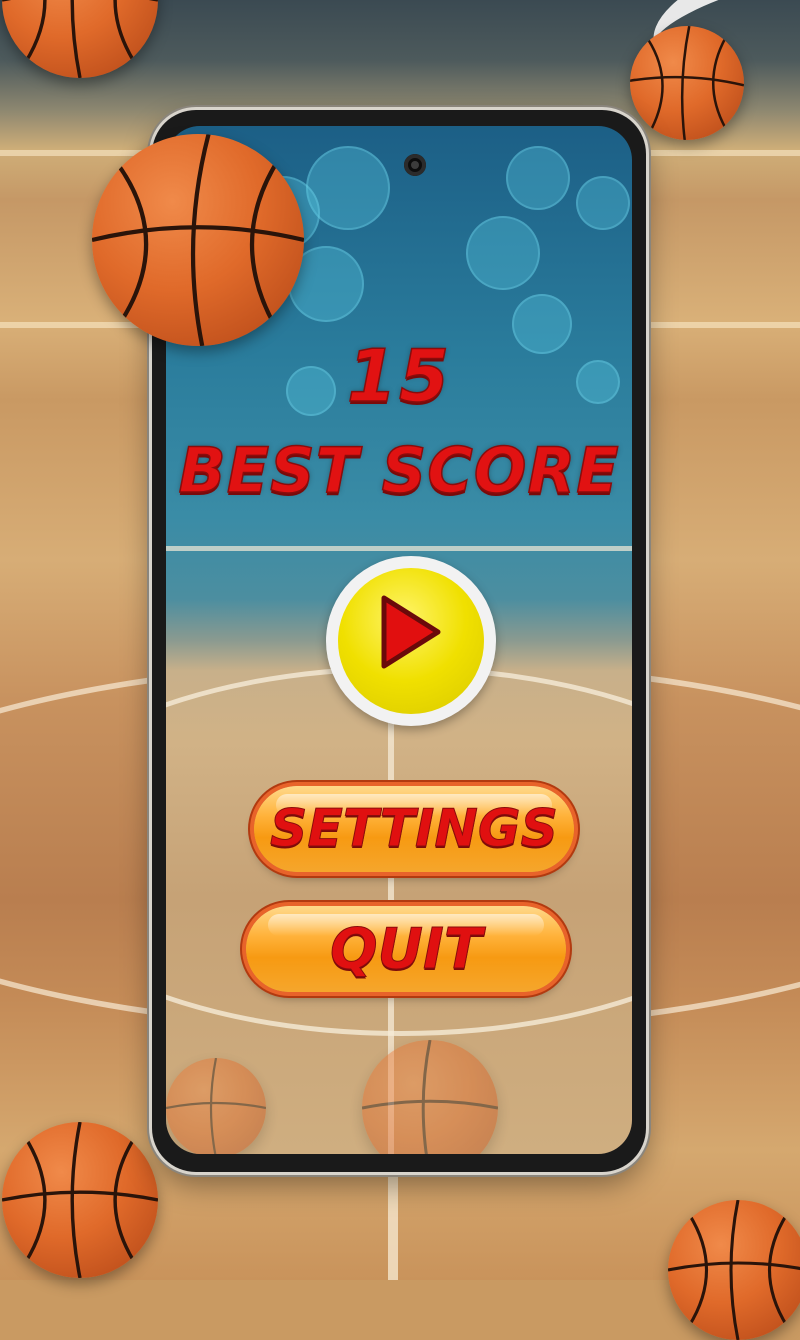 This screenshot has width=800, height=1340. Describe the element at coordinates (393, 1220) in the screenshot. I see `court-center-line` at that location.